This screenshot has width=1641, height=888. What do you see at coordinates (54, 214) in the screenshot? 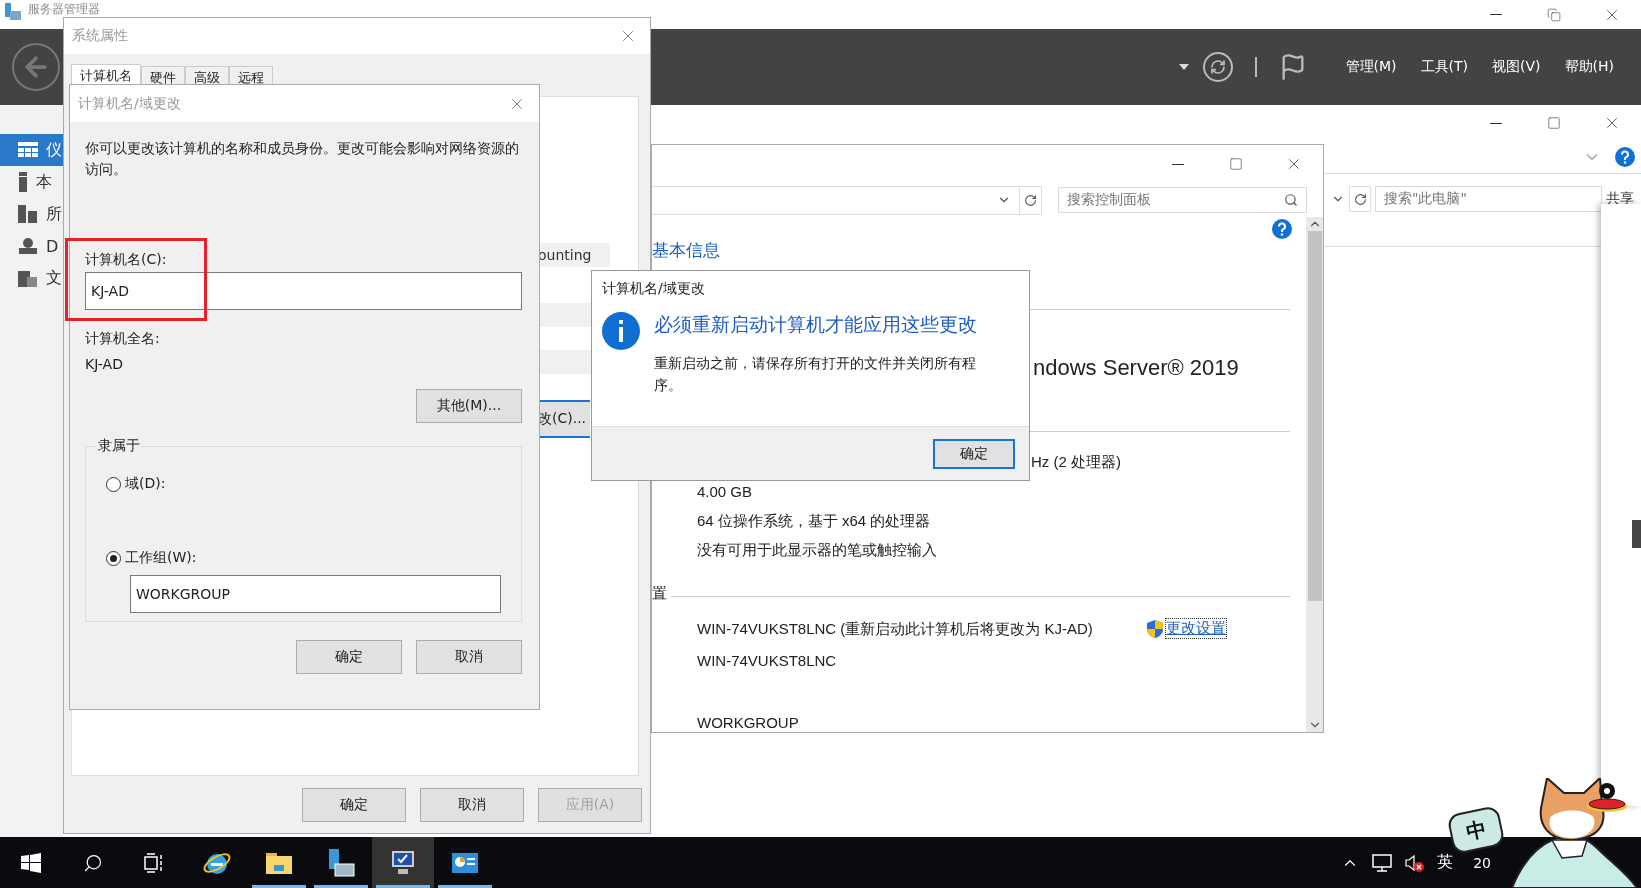
I see `sidebar-label: 所` at bounding box center [54, 214].